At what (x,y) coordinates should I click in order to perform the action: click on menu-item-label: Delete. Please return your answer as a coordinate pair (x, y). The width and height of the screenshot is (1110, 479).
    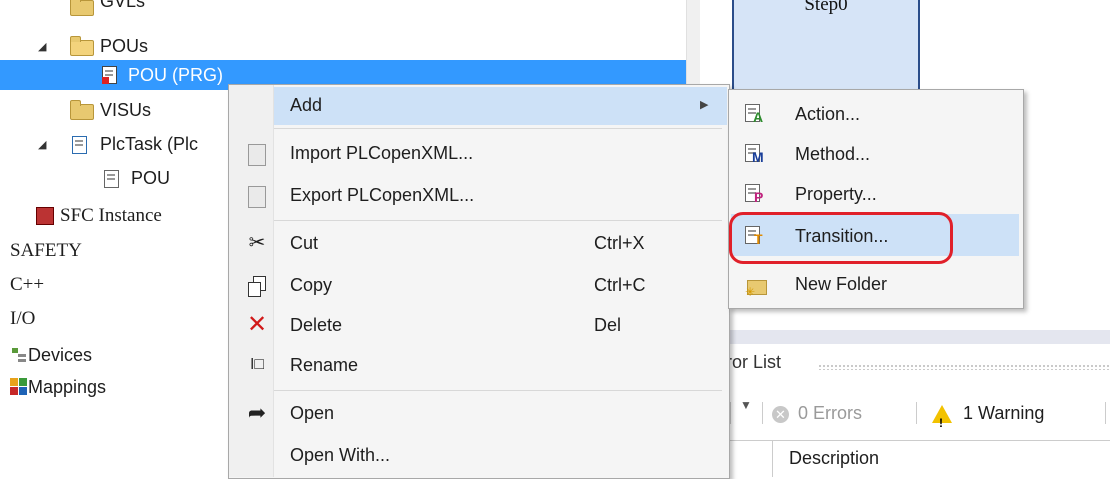
    Looking at the image, I should click on (316, 325).